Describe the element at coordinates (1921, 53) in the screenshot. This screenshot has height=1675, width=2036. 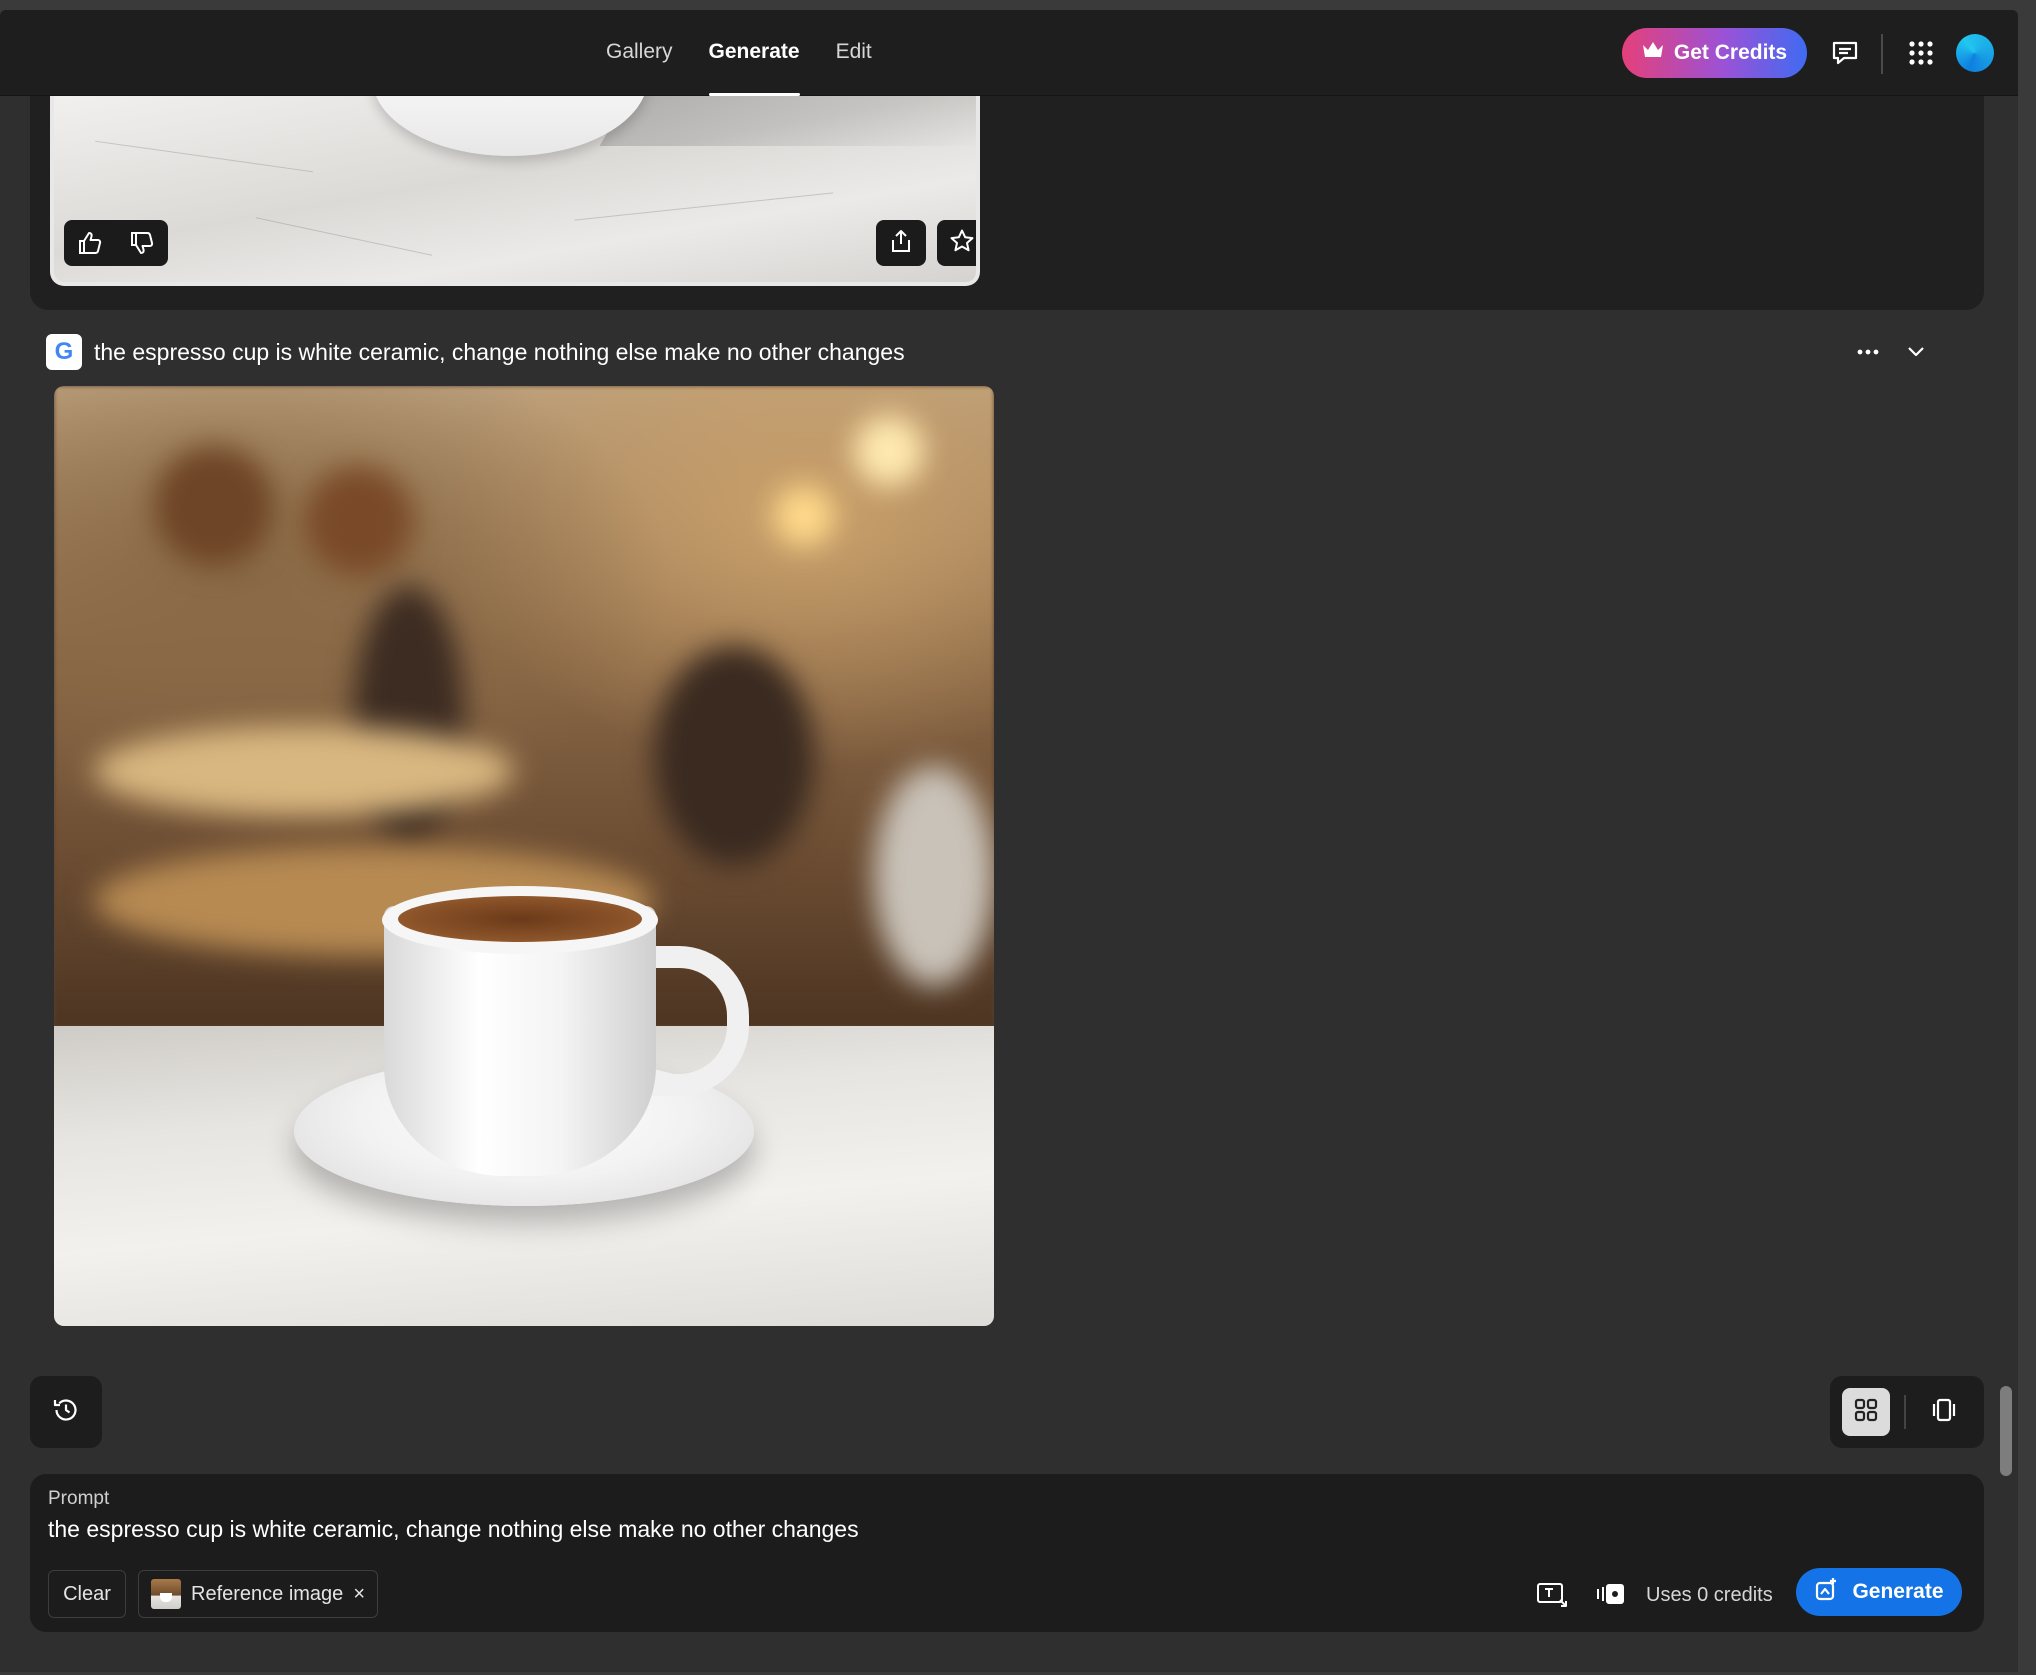
I see `apps-grid-icon` at that location.